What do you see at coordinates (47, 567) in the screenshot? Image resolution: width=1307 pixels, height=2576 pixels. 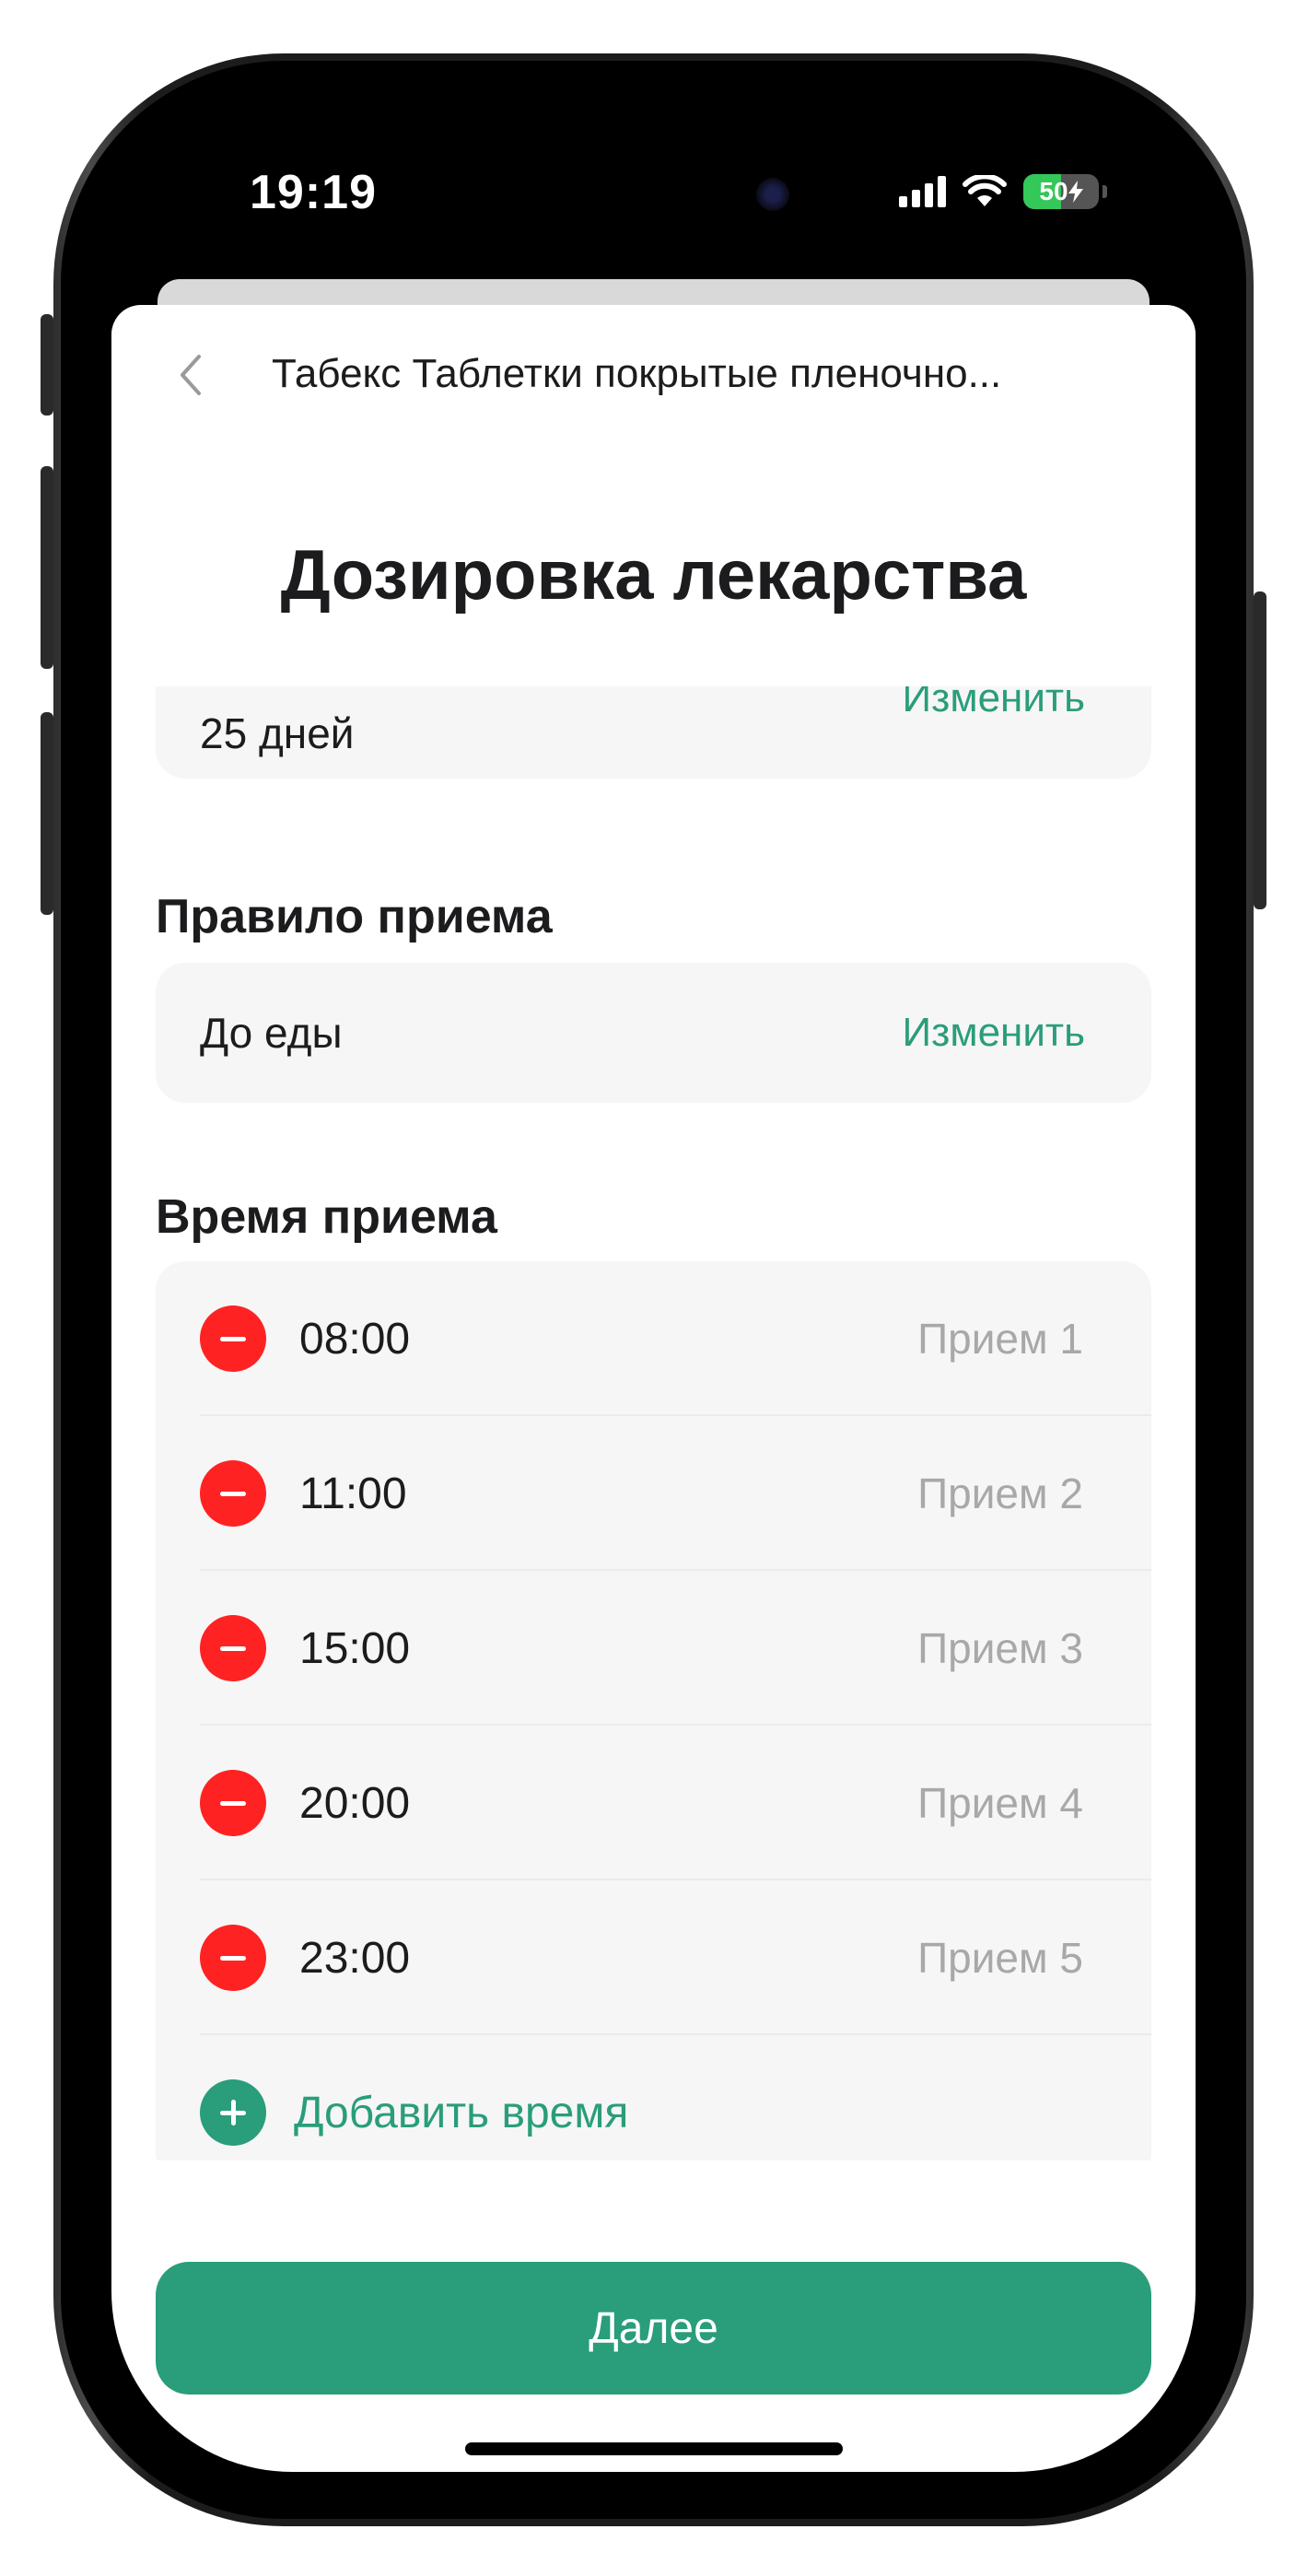 I see `volume-up-button` at bounding box center [47, 567].